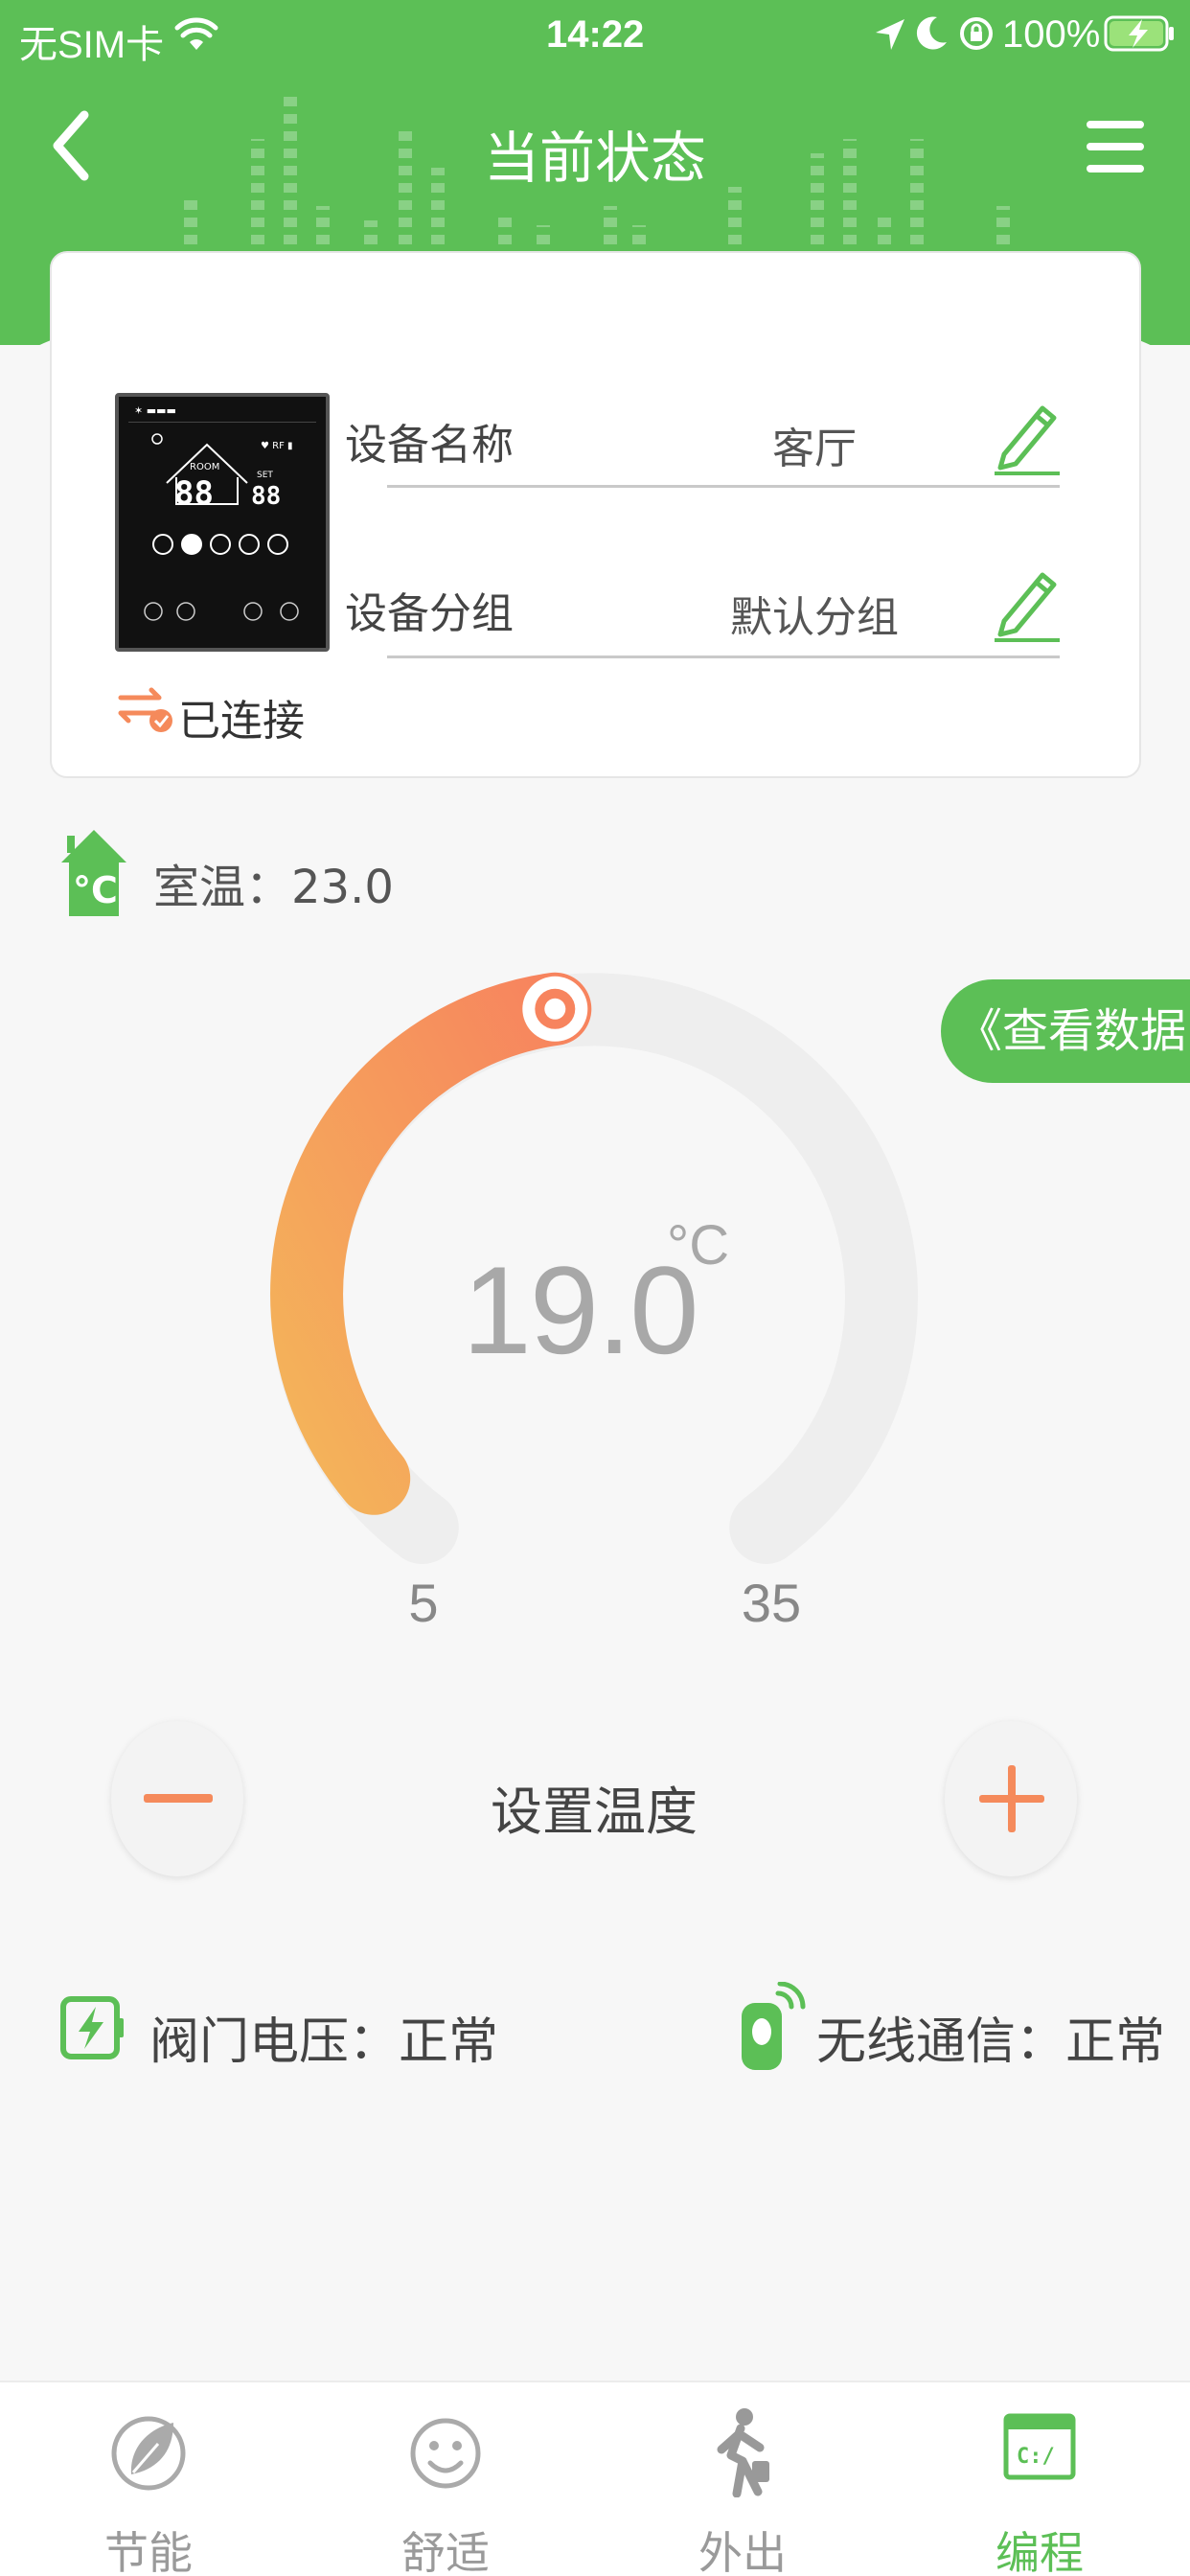  I want to click on smile-icon, so click(445, 2453).